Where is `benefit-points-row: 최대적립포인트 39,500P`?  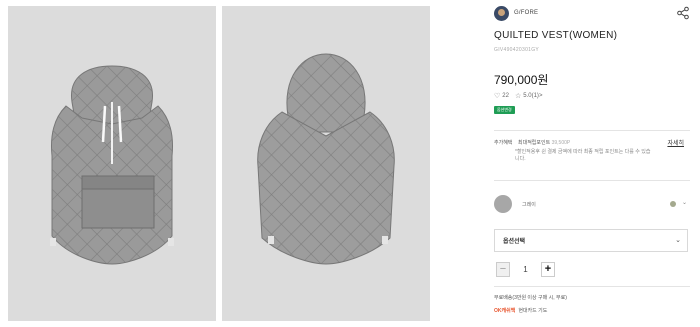
benefit-points-row: 최대적립포인트 39,500P is located at coordinates (544, 142).